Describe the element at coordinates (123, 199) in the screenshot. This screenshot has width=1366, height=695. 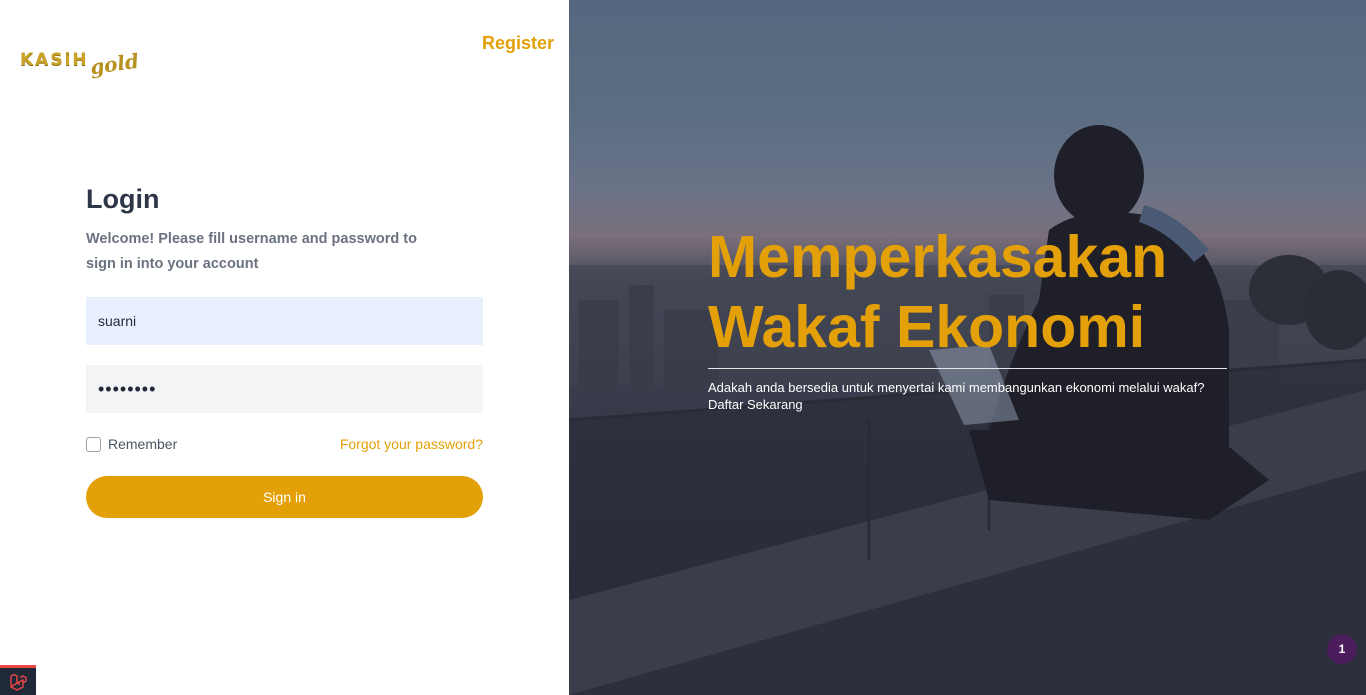
I see `login-title: Login` at that location.